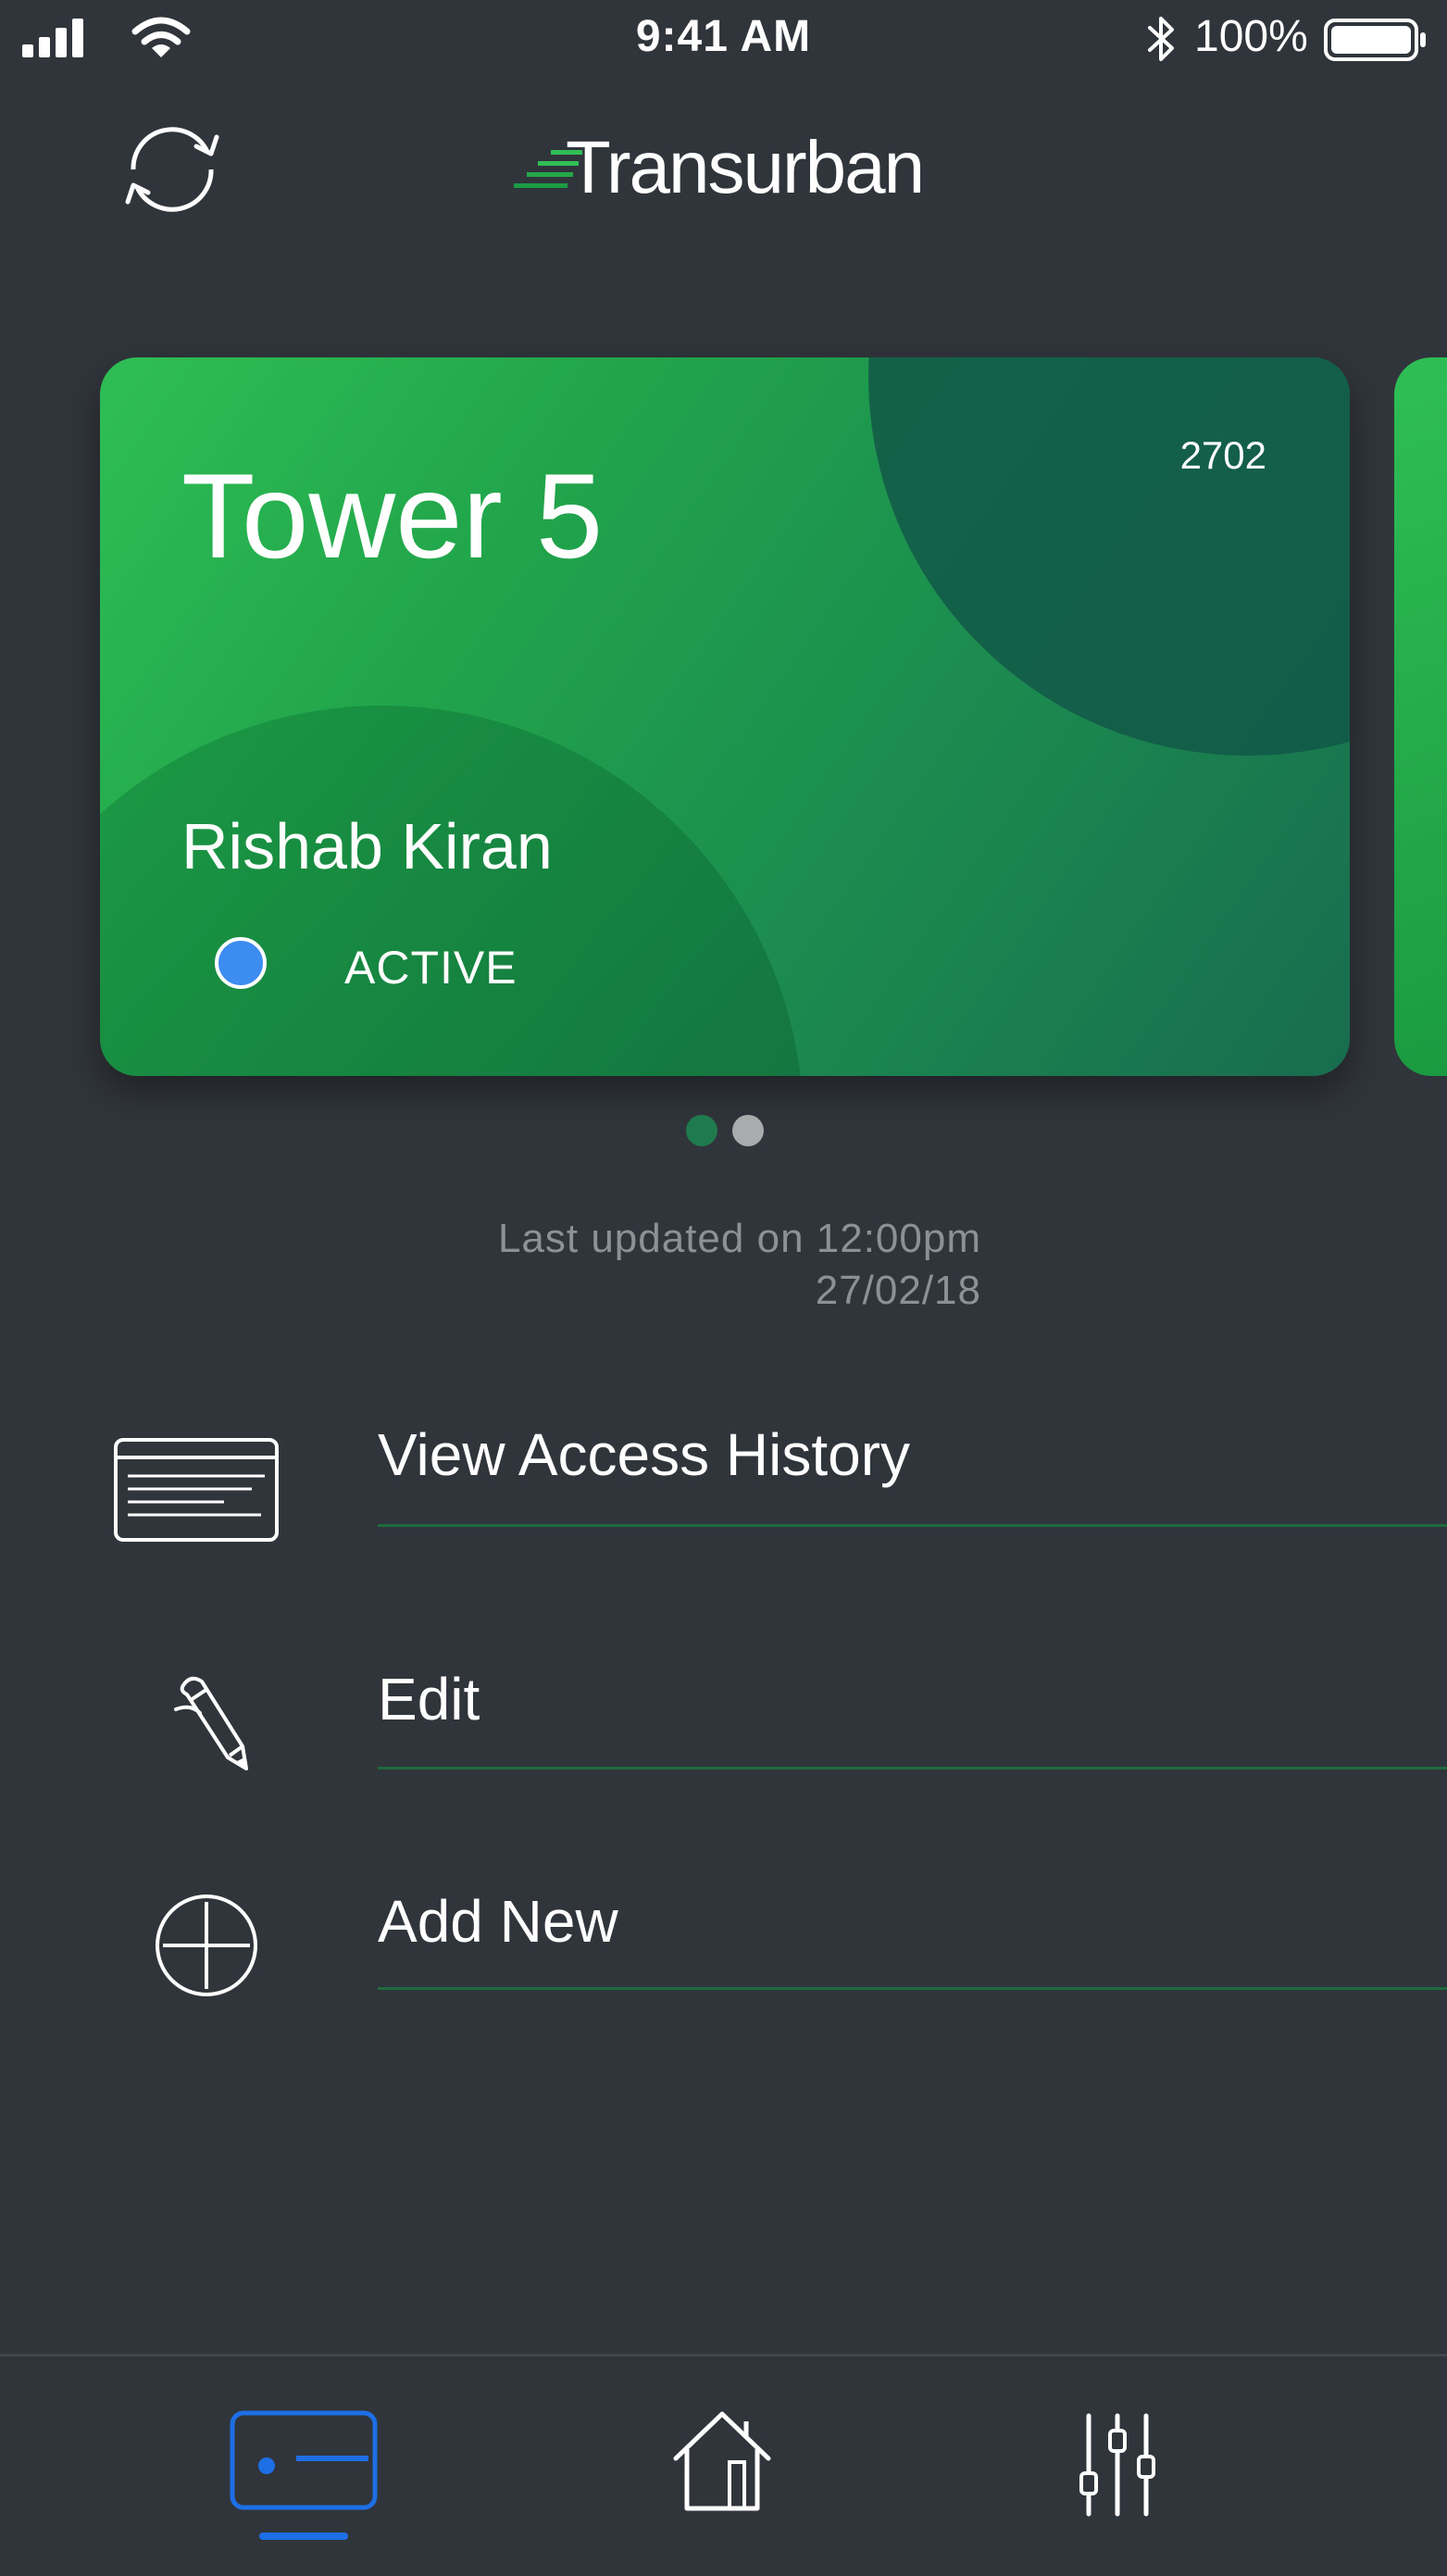 The height and width of the screenshot is (2576, 1447). What do you see at coordinates (723, 1954) in the screenshot?
I see `add-new-button: Add New` at bounding box center [723, 1954].